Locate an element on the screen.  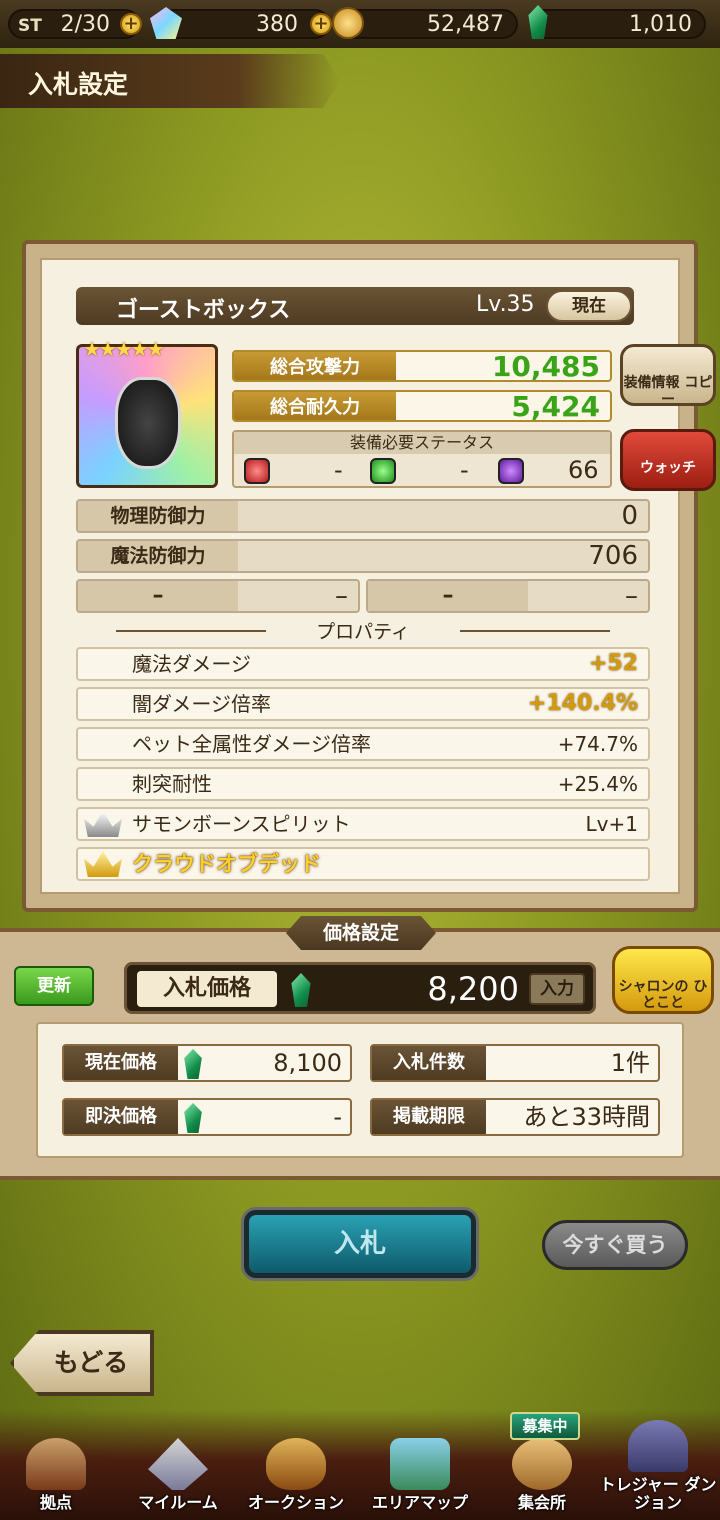
nav-area-map: エリアマップ is located at coordinates (420, 1475).